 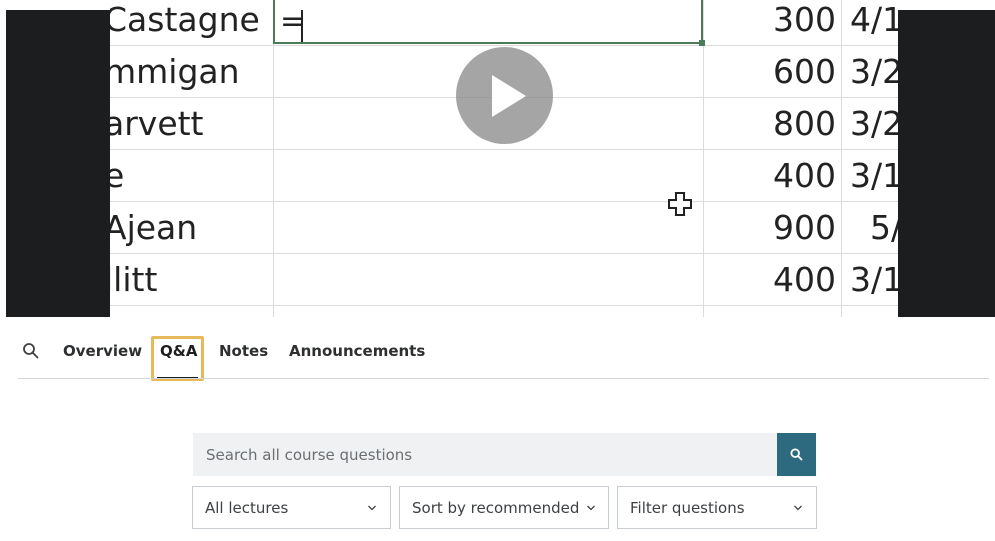 I want to click on tab-qa: Q&A, so click(x=178, y=351).